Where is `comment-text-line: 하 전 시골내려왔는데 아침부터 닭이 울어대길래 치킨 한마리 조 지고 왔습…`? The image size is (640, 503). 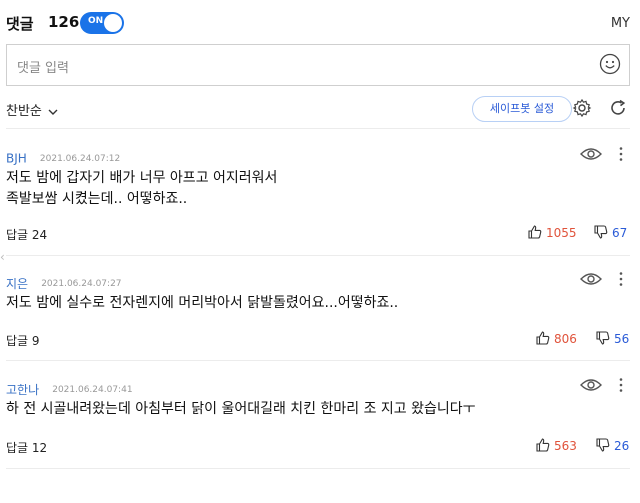 comment-text-line: 하 전 시골내려왔는데 아침부터 닭이 울어대길래 치킨 한마리 조 지고 왔습… is located at coordinates (241, 409).